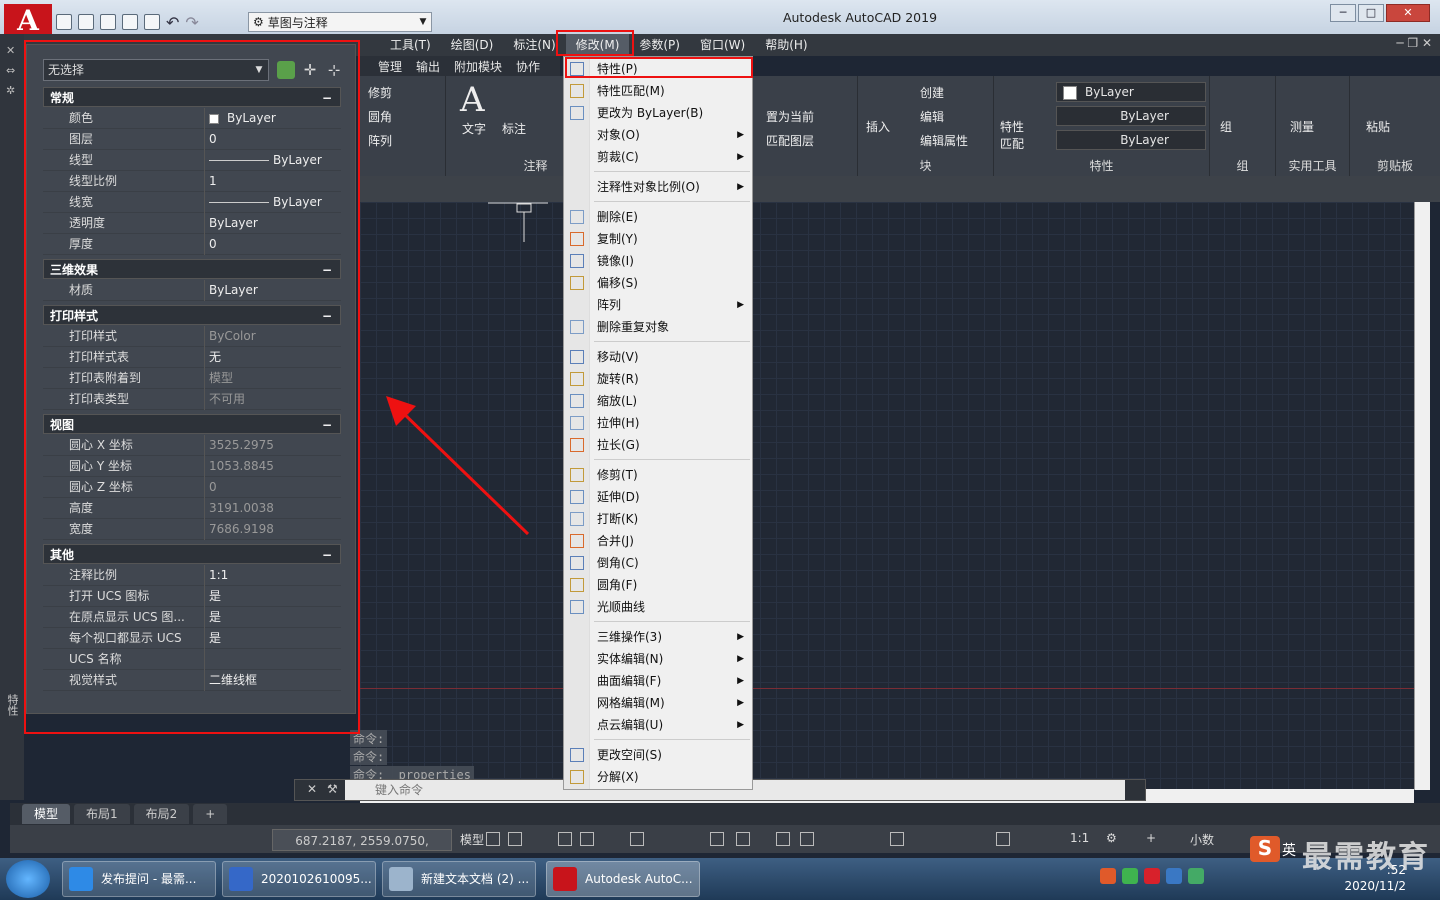 The image size is (1440, 900). I want to click on new-file-icon, so click(64, 22).